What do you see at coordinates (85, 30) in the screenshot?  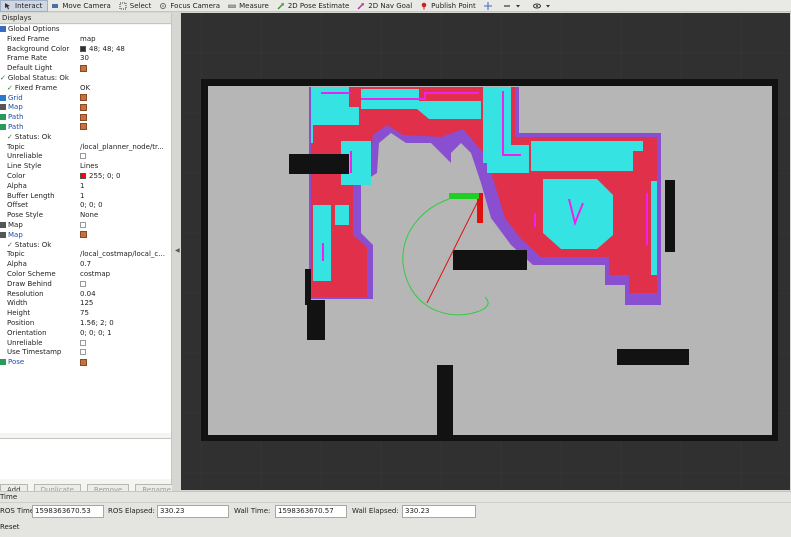 I see `display-row: Global Options` at bounding box center [85, 30].